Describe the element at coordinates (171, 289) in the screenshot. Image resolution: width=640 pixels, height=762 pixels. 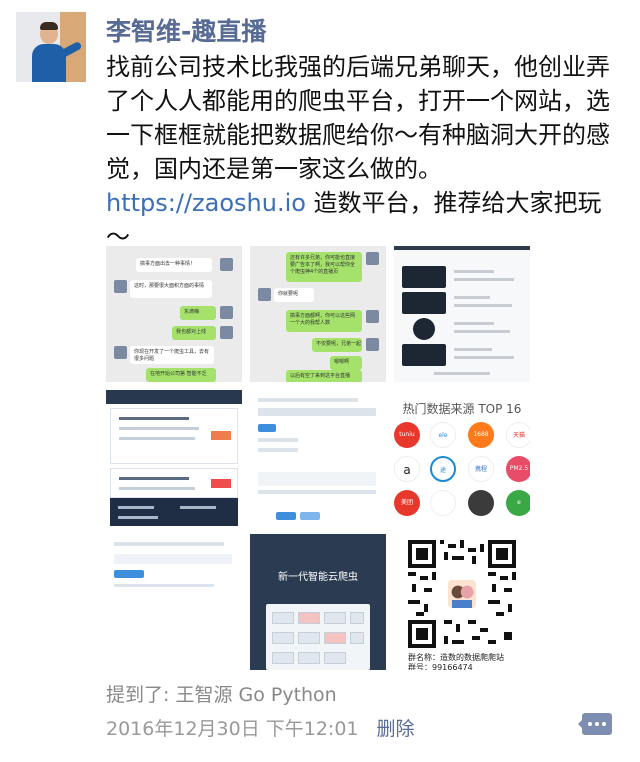
I see `chat-bubble: 这时，那要很大面积方面的事情` at that location.